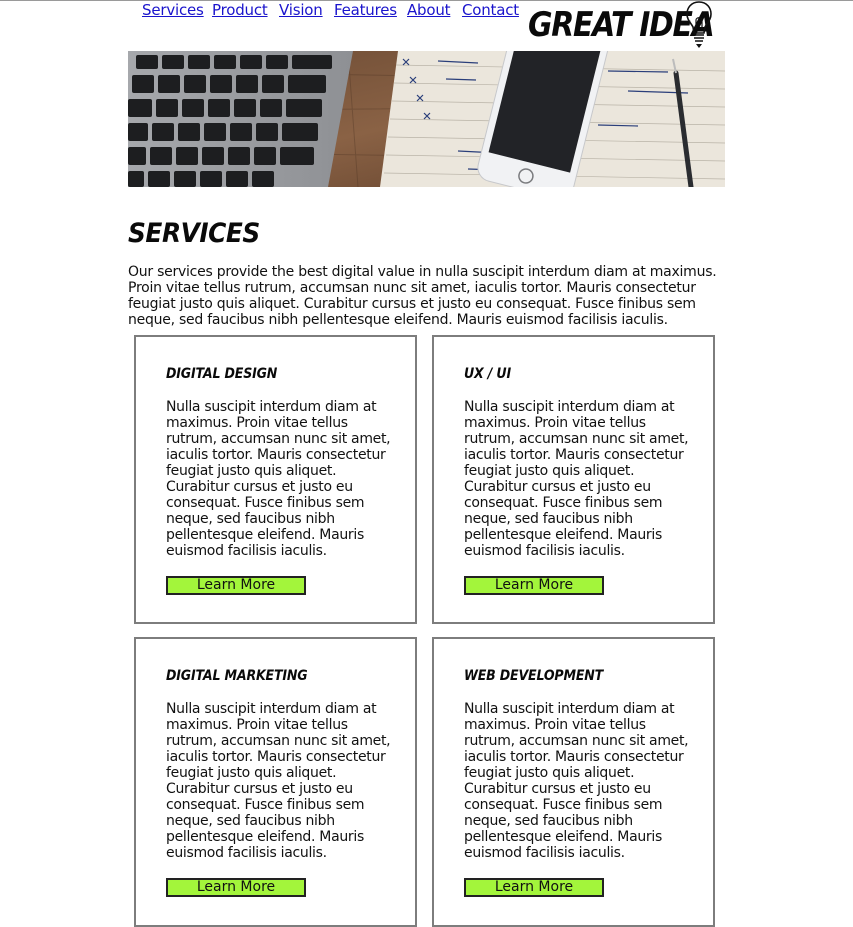  Describe the element at coordinates (429, 10) in the screenshot. I see `nav-link-about: About` at that location.